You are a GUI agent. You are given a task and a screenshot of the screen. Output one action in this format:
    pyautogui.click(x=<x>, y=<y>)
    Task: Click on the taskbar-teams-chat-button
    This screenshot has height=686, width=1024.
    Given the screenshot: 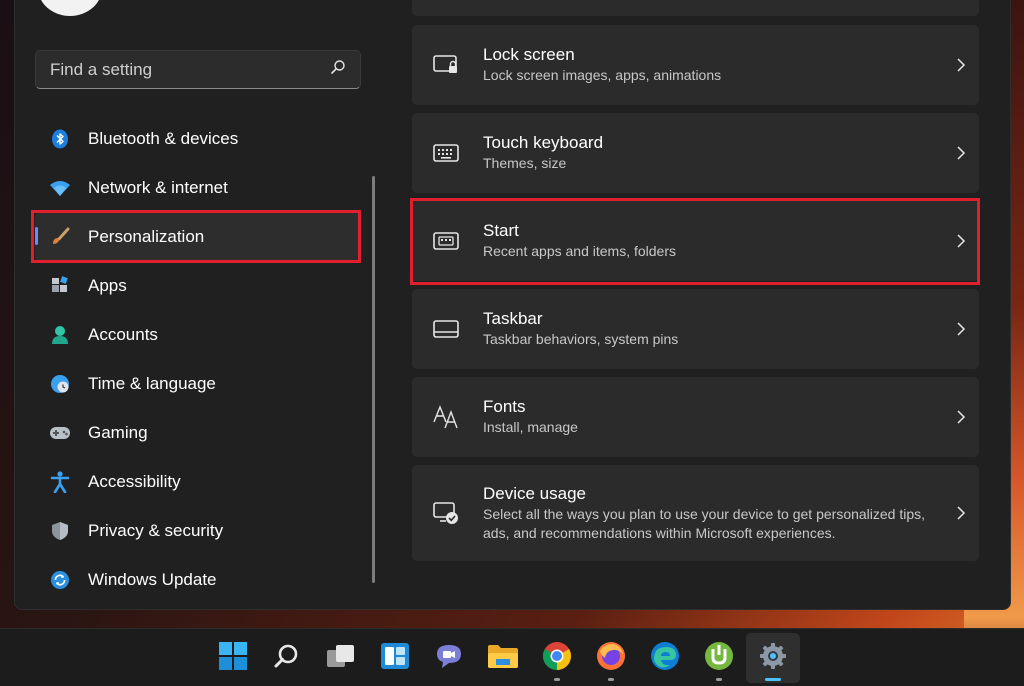 What is the action you would take?
    pyautogui.click(x=449, y=658)
    